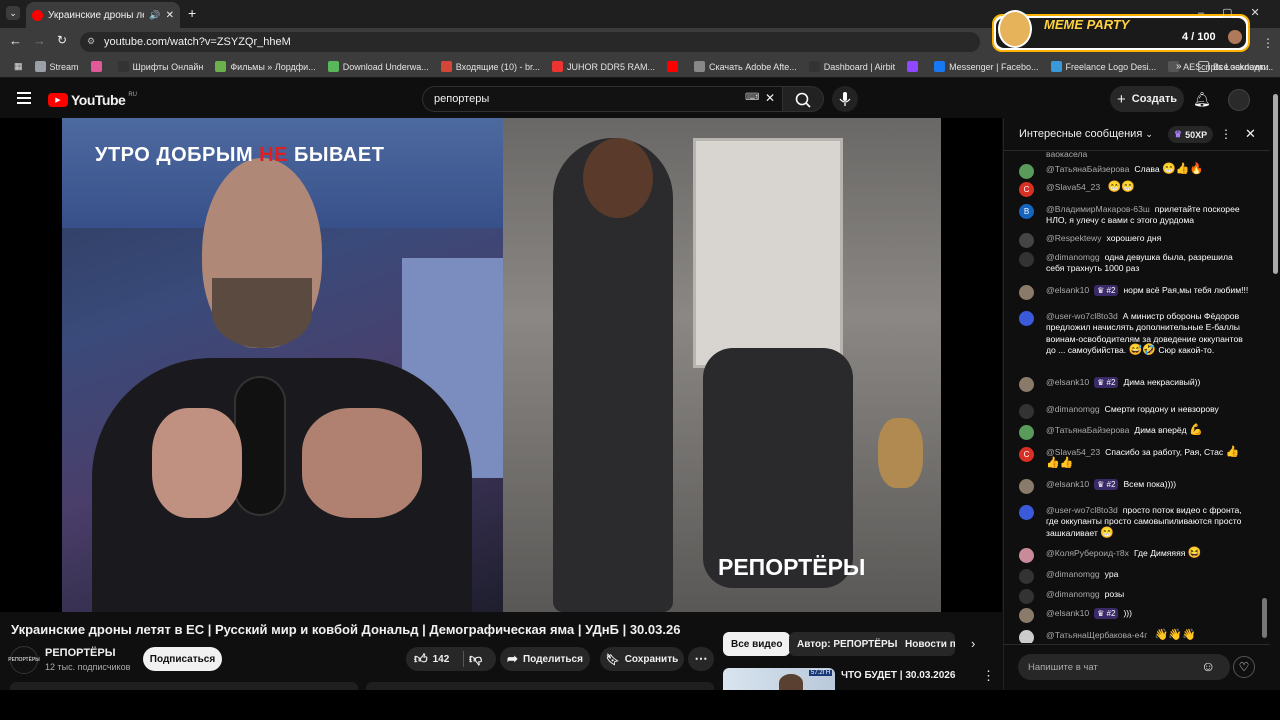 The image size is (1280, 720). Describe the element at coordinates (988, 676) in the screenshot. I see `recommended-menu-icon: ⋮` at that location.